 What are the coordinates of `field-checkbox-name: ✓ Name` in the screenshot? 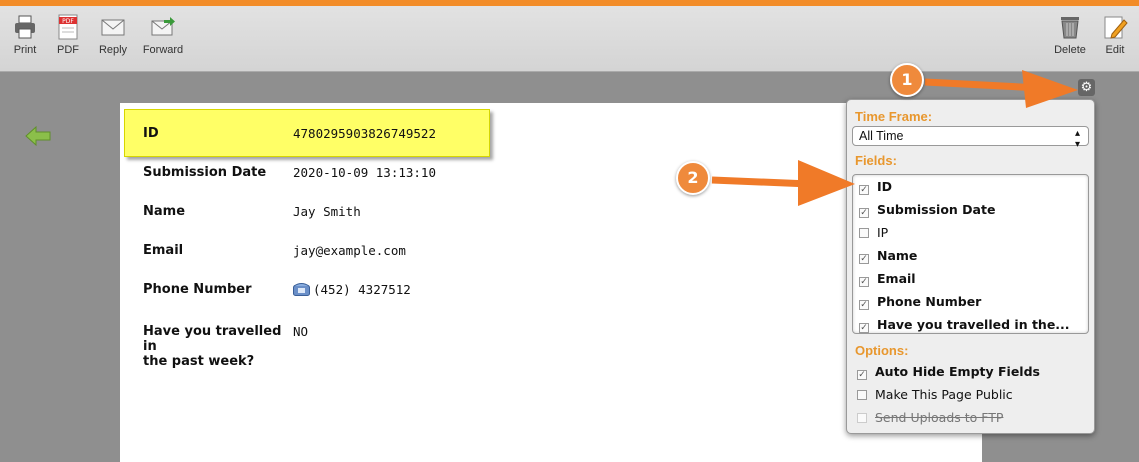 It's located at (888, 256).